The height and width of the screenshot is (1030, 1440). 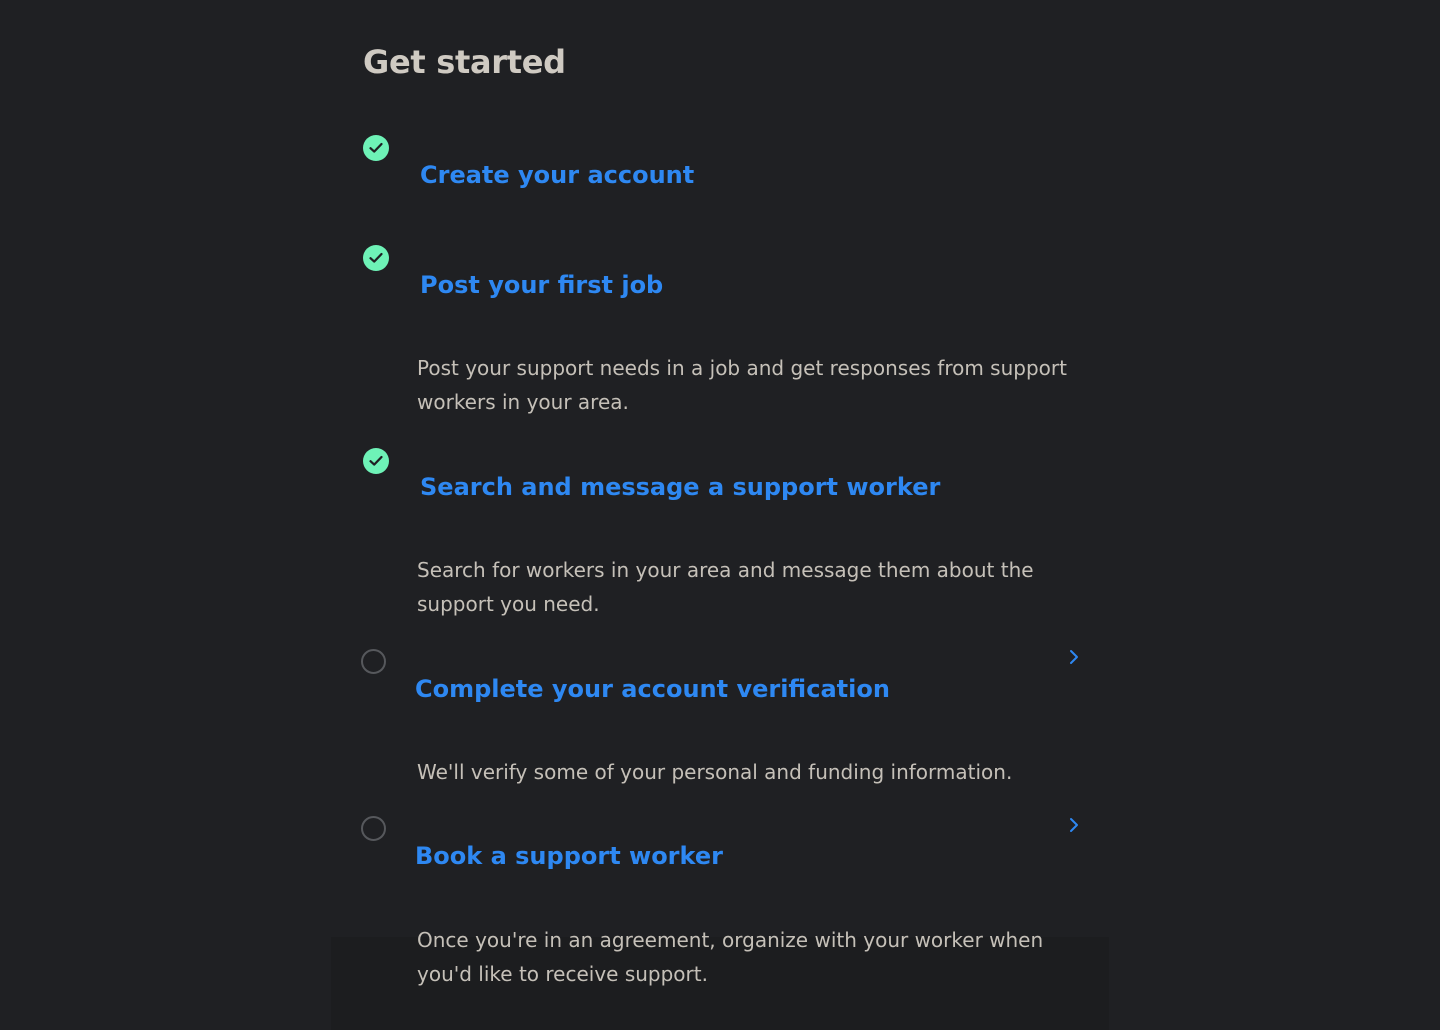 I want to click on step-title-account-verification: Complete your account verification, so click(x=652, y=689).